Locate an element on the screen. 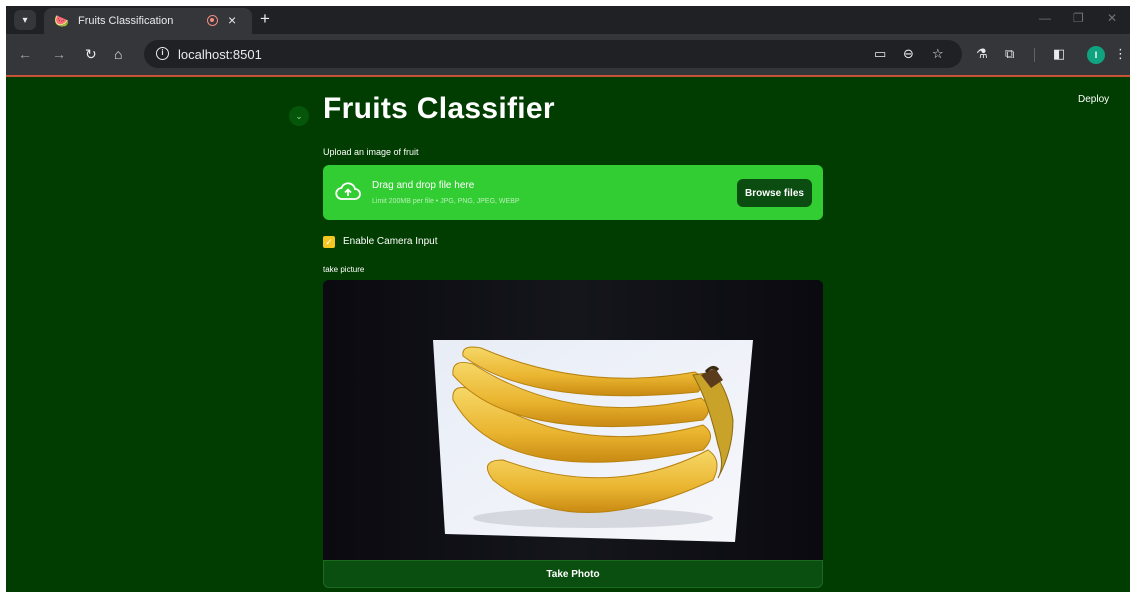 The height and width of the screenshot is (592, 1134). browser-tab: 🍉 Fruits Classification × is located at coordinates (148, 21).